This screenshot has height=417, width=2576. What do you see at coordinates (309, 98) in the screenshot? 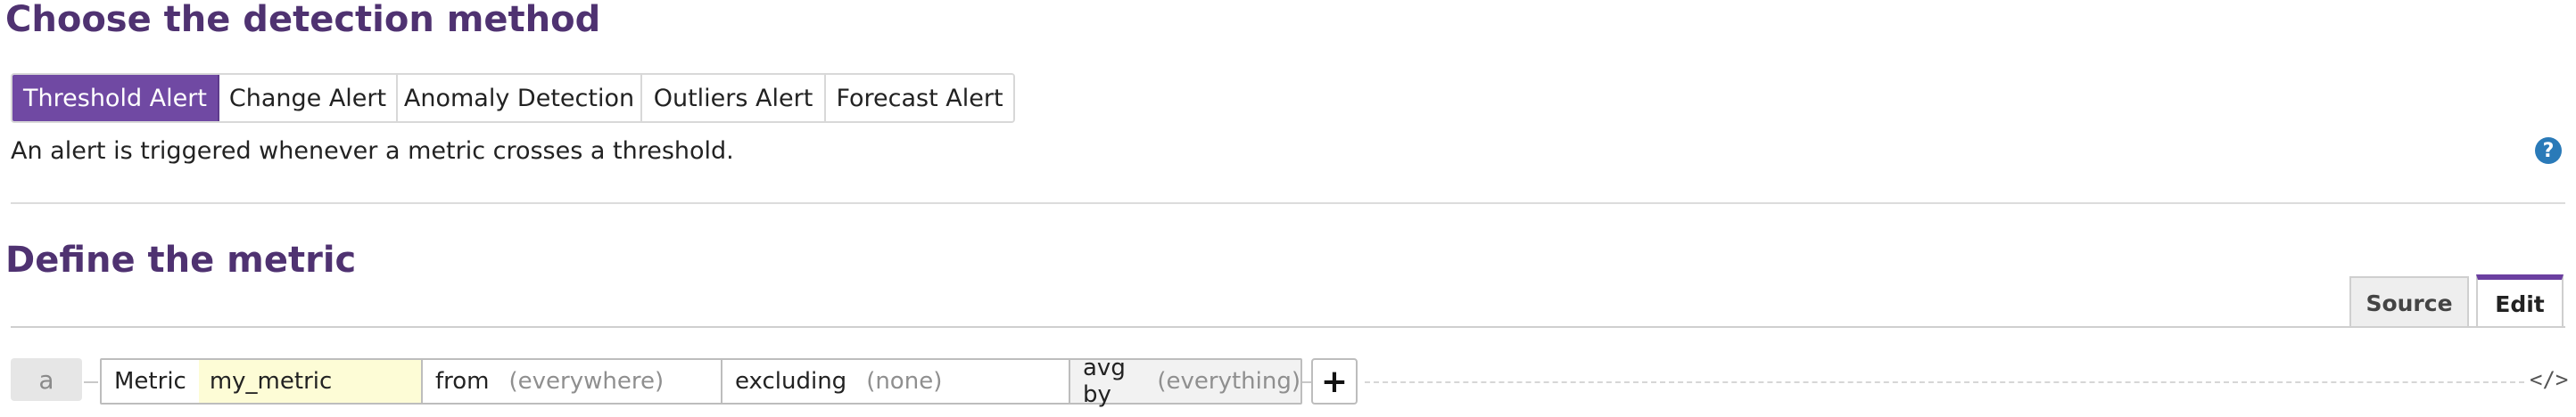
I see `tab-change-alert: Change Alert` at bounding box center [309, 98].